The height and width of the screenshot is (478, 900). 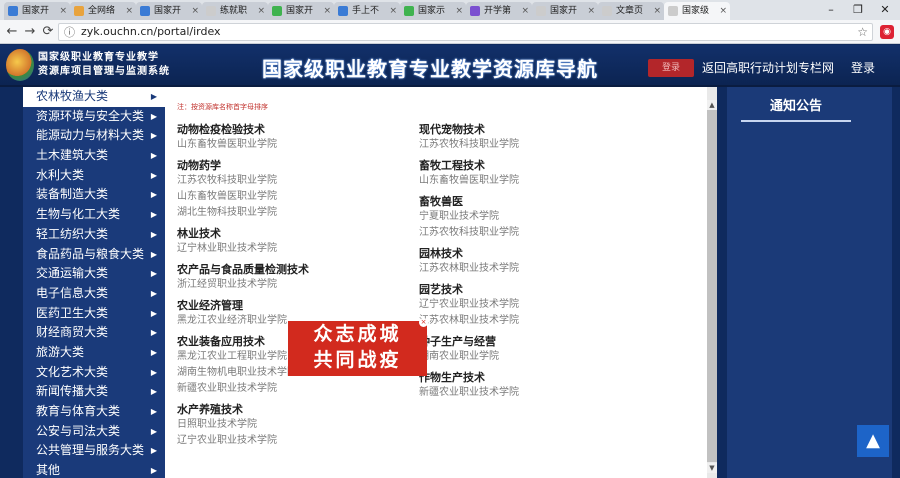 I want to click on sidebar-item: 食品药品与粮食大类 ▶, so click(x=94, y=255).